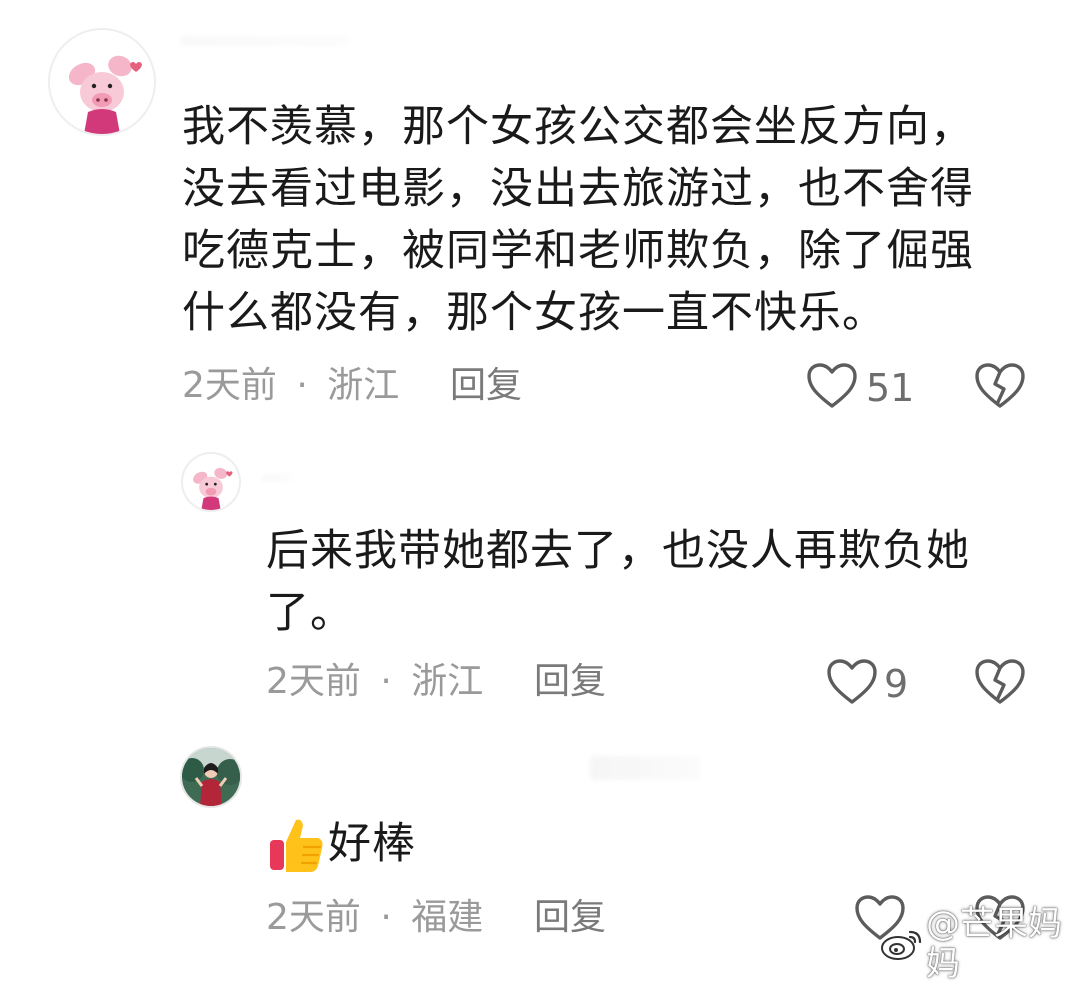 This screenshot has width=1080, height=984. Describe the element at coordinates (994, 944) in the screenshot. I see `watermark-text: @芒果妈妈` at that location.